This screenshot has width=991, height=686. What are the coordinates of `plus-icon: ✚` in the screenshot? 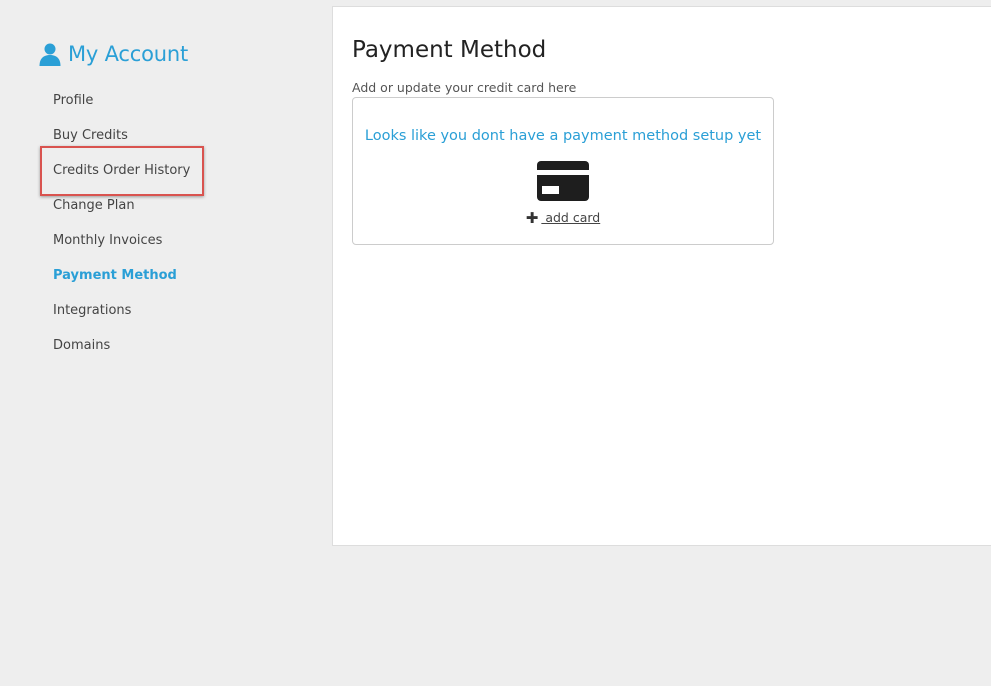 It's located at (532, 218).